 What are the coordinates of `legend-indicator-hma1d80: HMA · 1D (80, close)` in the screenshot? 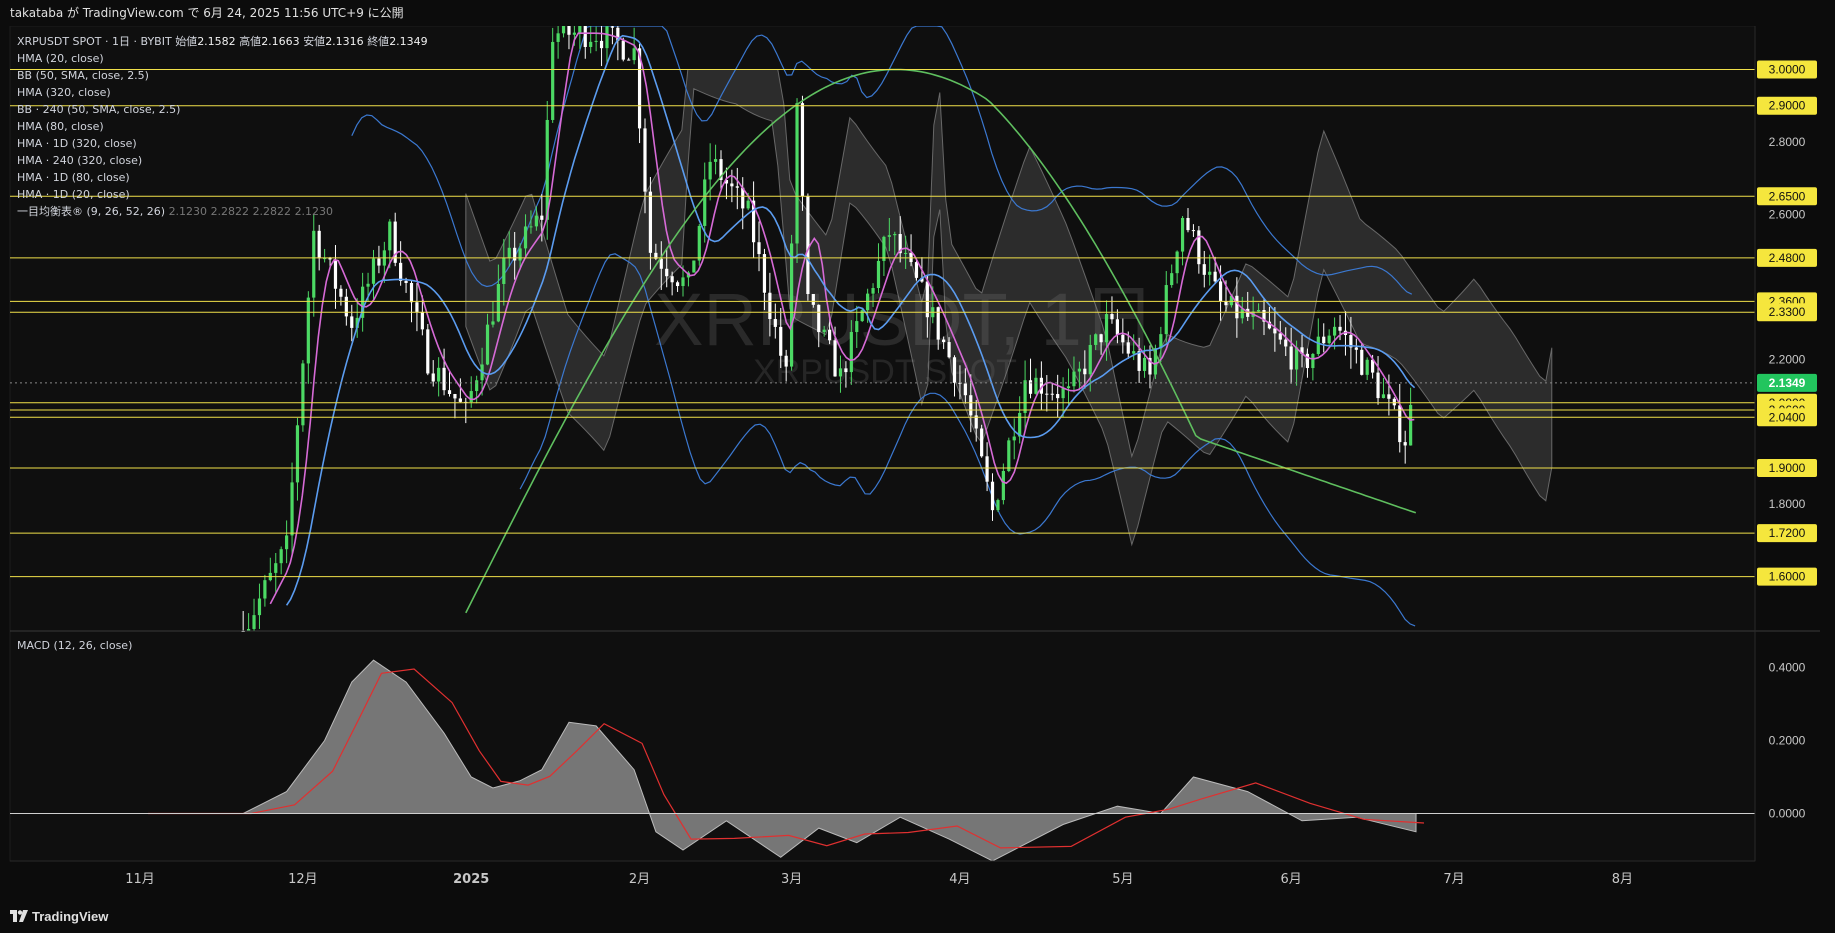 It's located at (222, 177).